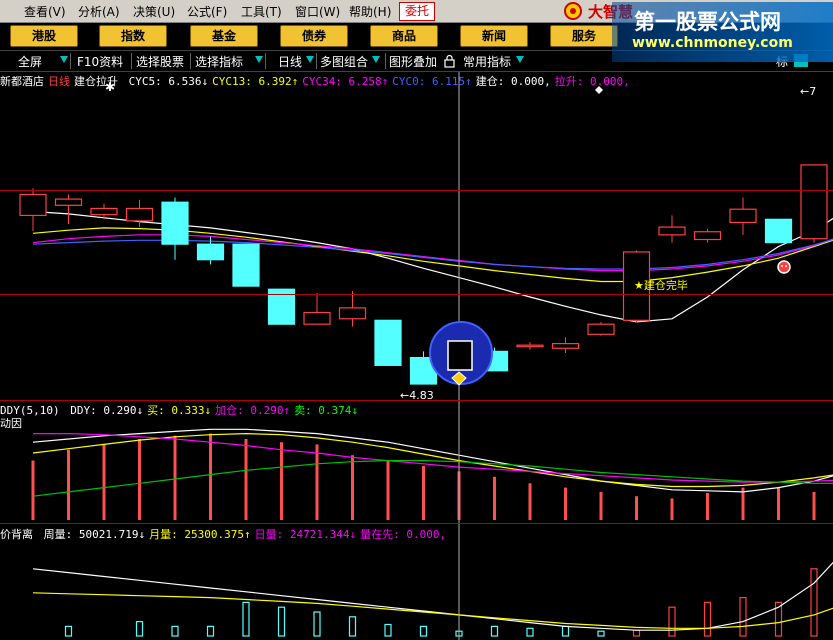  I want to click on volume-title: 价背离, so click(16, 534).